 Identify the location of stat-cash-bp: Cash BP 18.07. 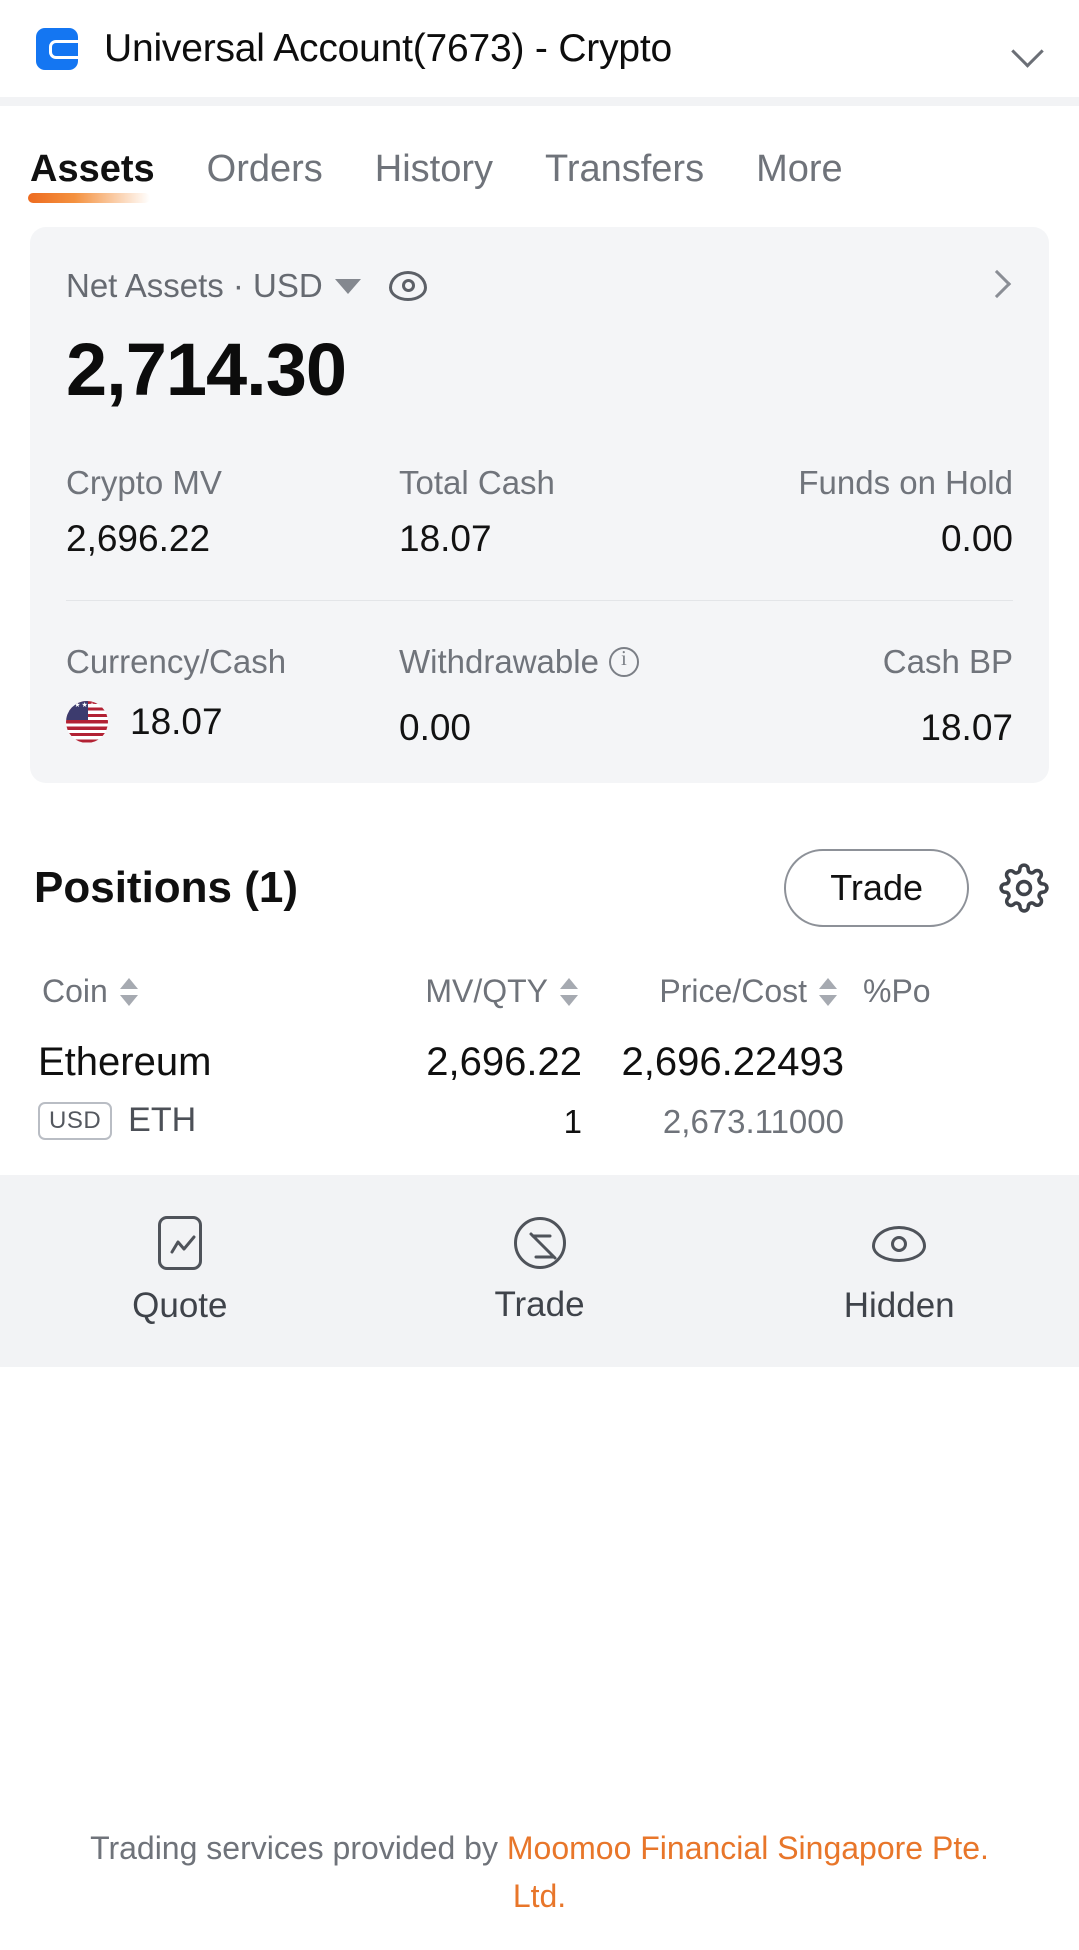
(859, 696).